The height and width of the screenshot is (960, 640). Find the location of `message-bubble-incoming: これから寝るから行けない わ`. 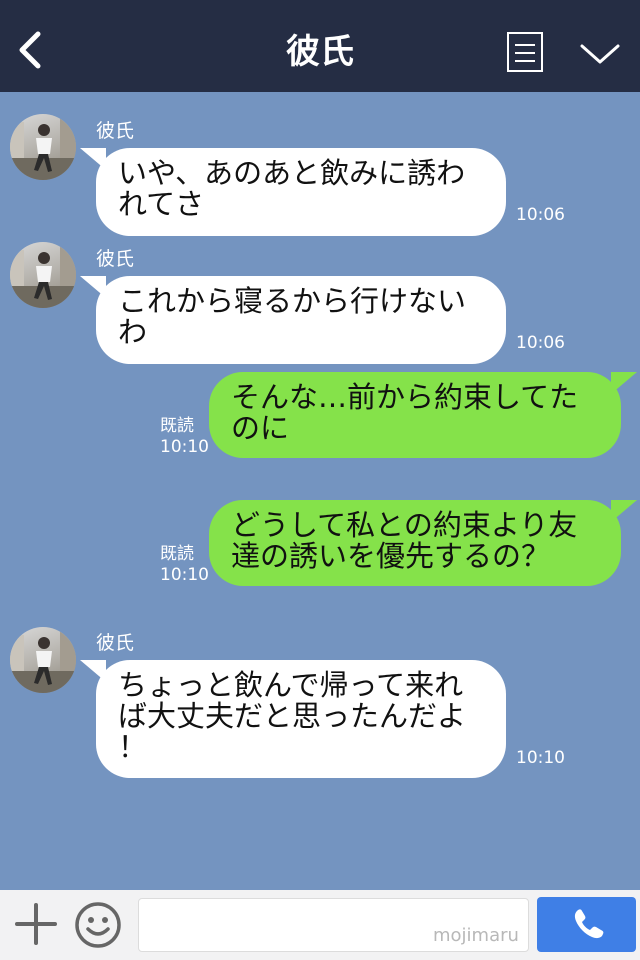

message-bubble-incoming: これから寝るから行けない わ is located at coordinates (293, 320).